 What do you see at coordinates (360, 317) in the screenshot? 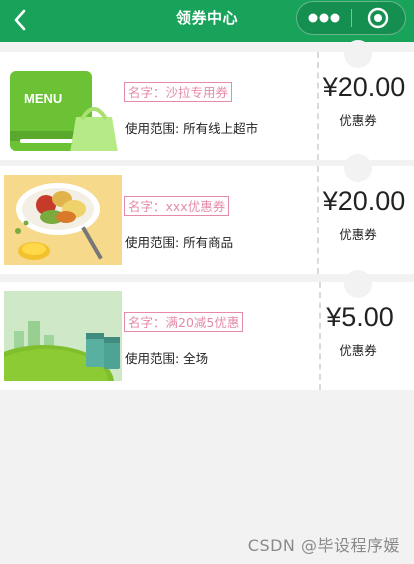
I see `coupon-price: ¥5.00` at bounding box center [360, 317].